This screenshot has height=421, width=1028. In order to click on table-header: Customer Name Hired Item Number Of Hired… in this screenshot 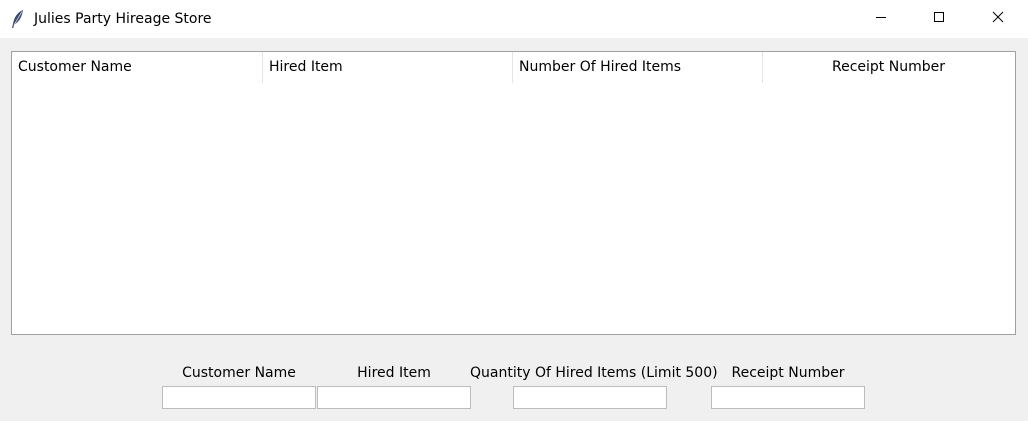, I will do `click(513, 67)`.